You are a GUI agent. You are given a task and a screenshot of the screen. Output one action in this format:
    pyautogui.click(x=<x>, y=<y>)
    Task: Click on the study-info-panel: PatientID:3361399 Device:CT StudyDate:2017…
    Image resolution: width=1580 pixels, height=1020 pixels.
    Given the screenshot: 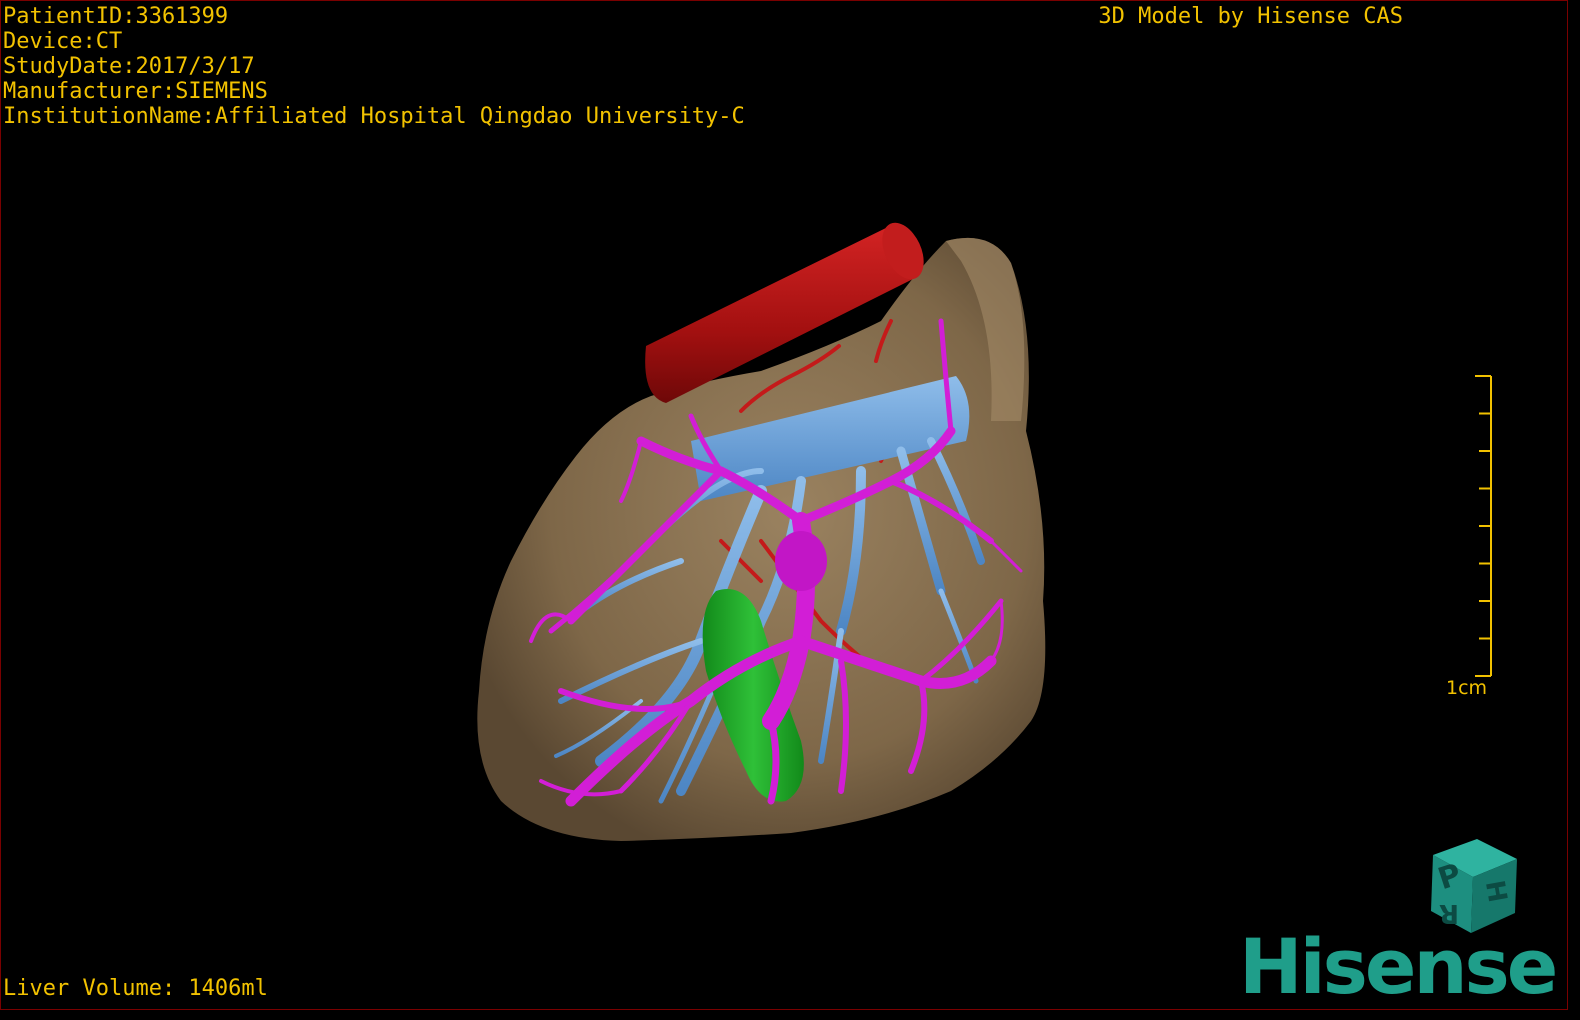 What is the action you would take?
    pyautogui.click(x=374, y=66)
    